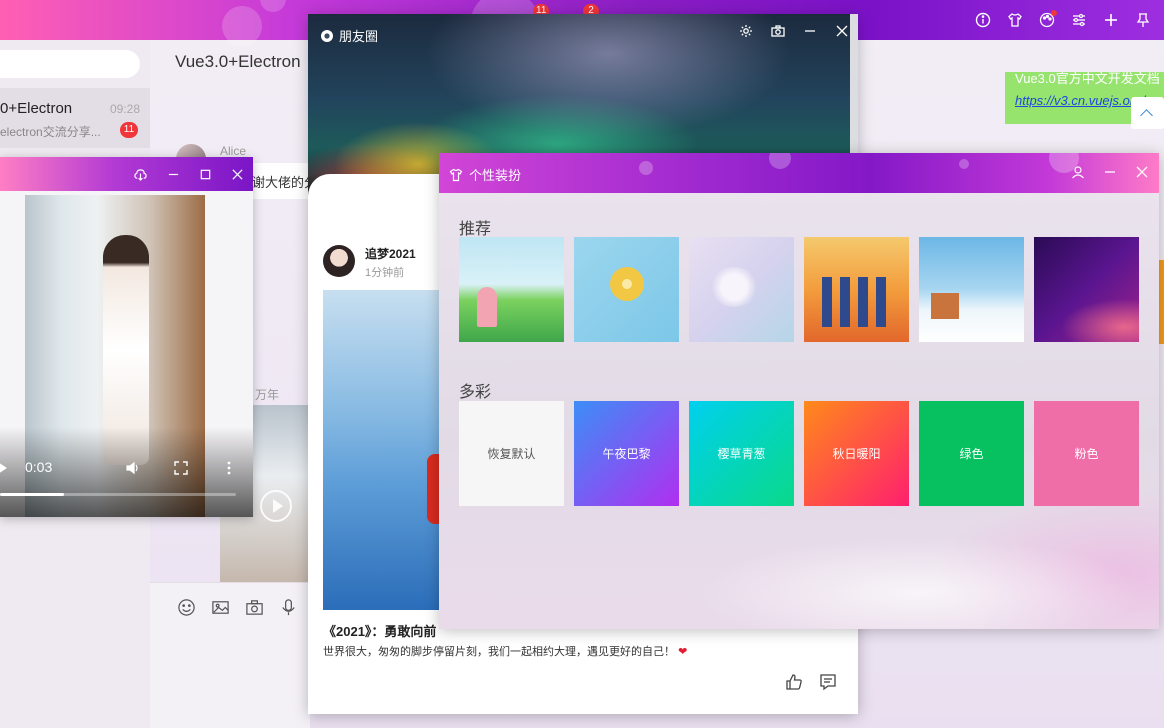 This screenshot has width=1164, height=728. I want to click on skin-thumbnail-snow, so click(971, 289).